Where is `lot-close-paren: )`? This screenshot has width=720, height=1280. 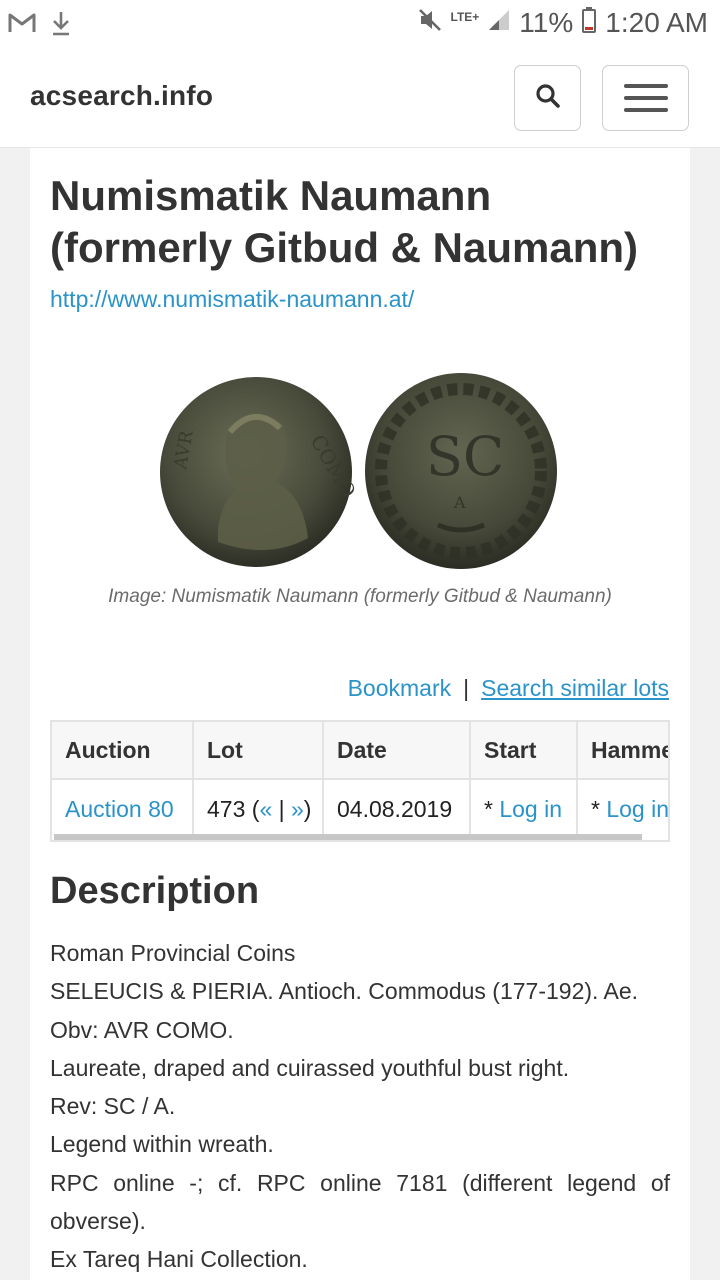
lot-close-paren: ) is located at coordinates (307, 808).